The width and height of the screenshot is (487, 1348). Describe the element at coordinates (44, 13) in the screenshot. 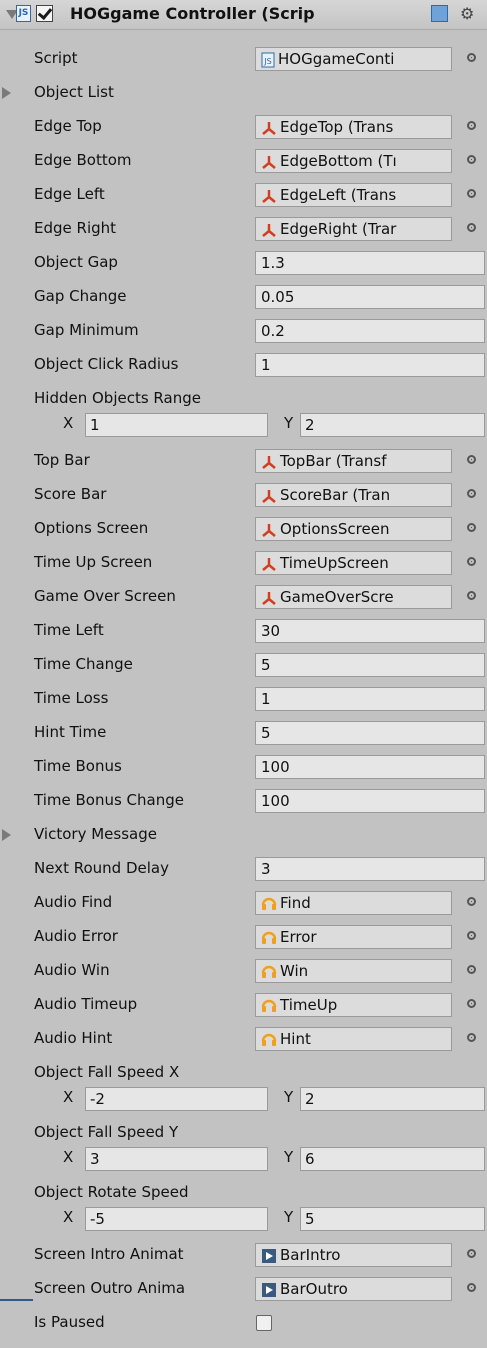

I see `component-enabled-checkbox` at that location.